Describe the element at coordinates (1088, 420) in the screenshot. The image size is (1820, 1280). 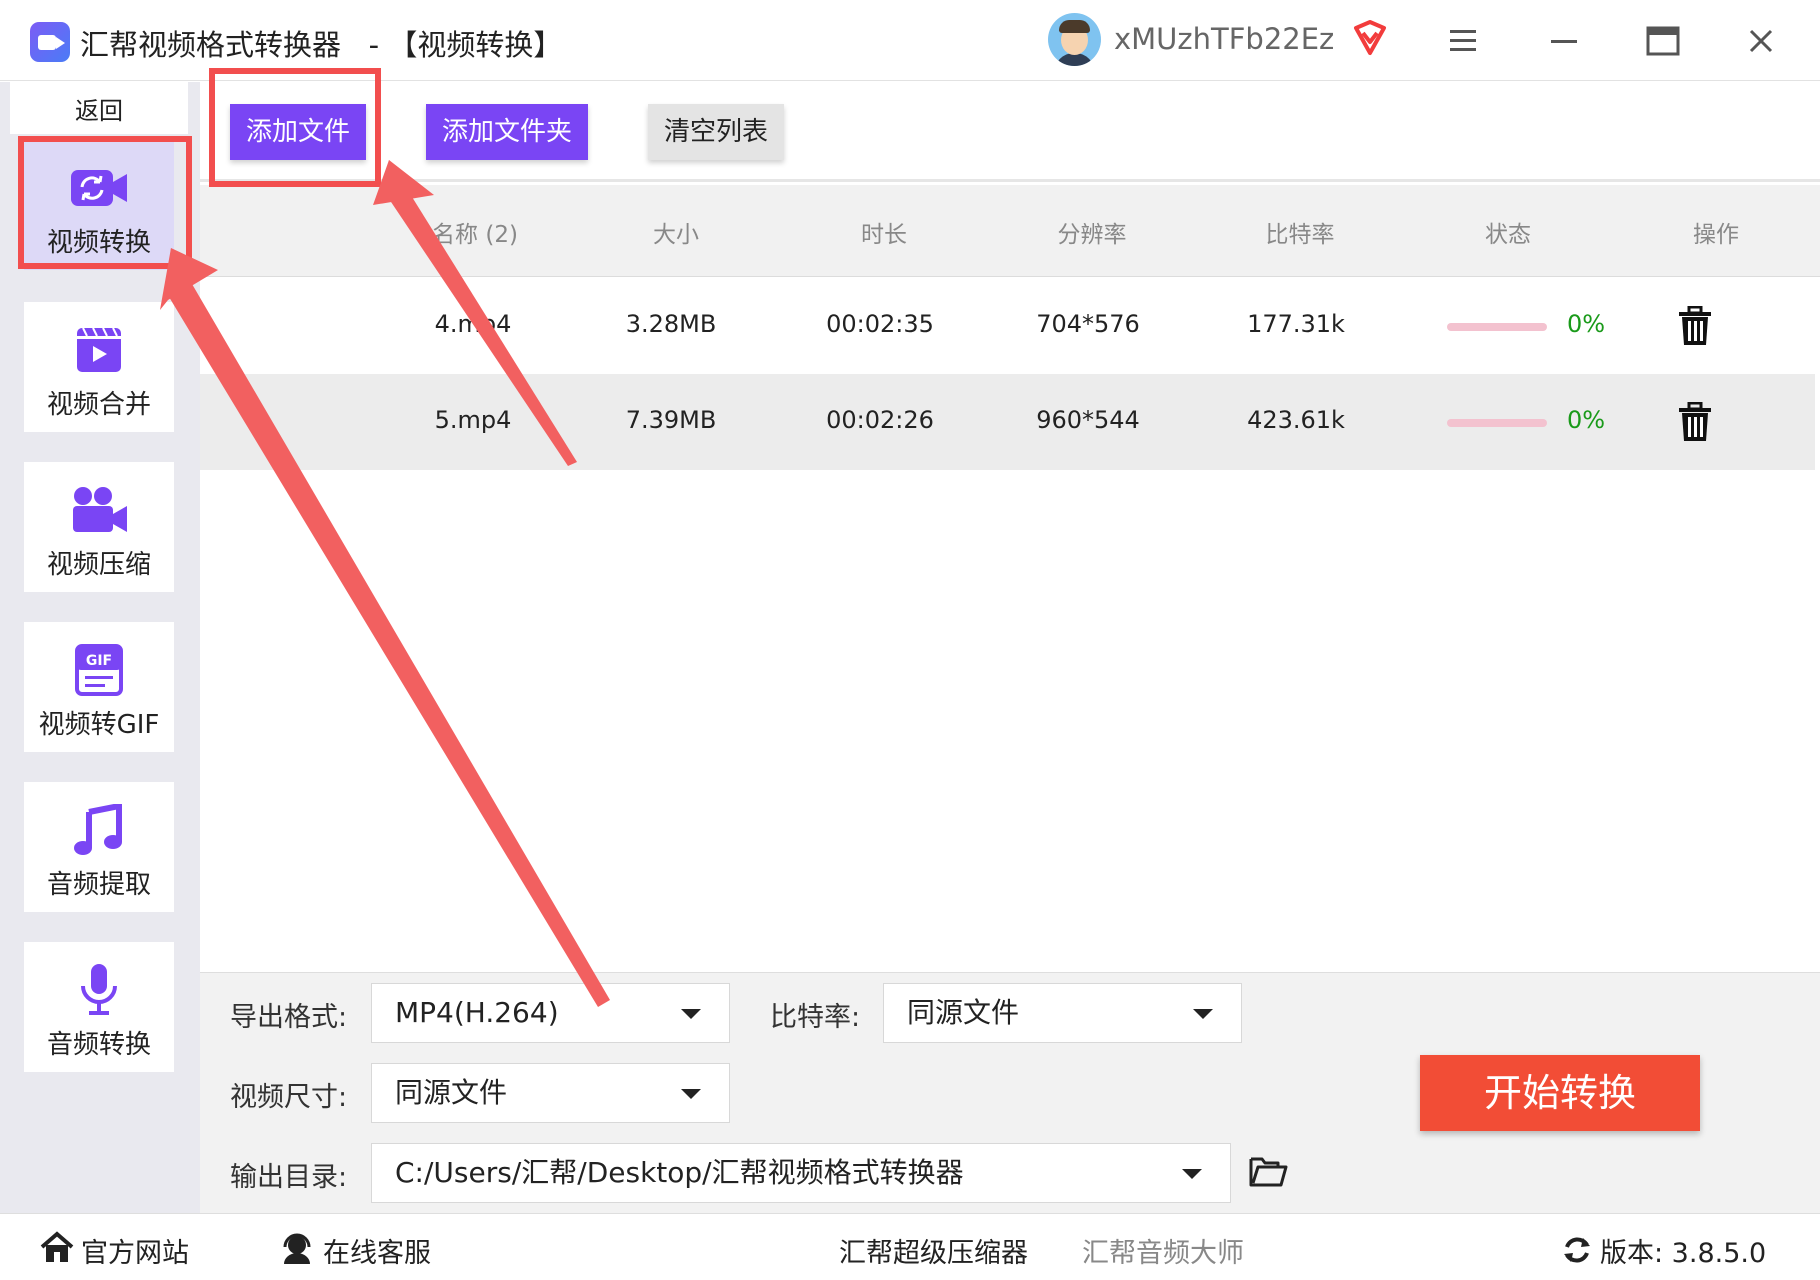
I see `file-resolution: 960*544` at that location.